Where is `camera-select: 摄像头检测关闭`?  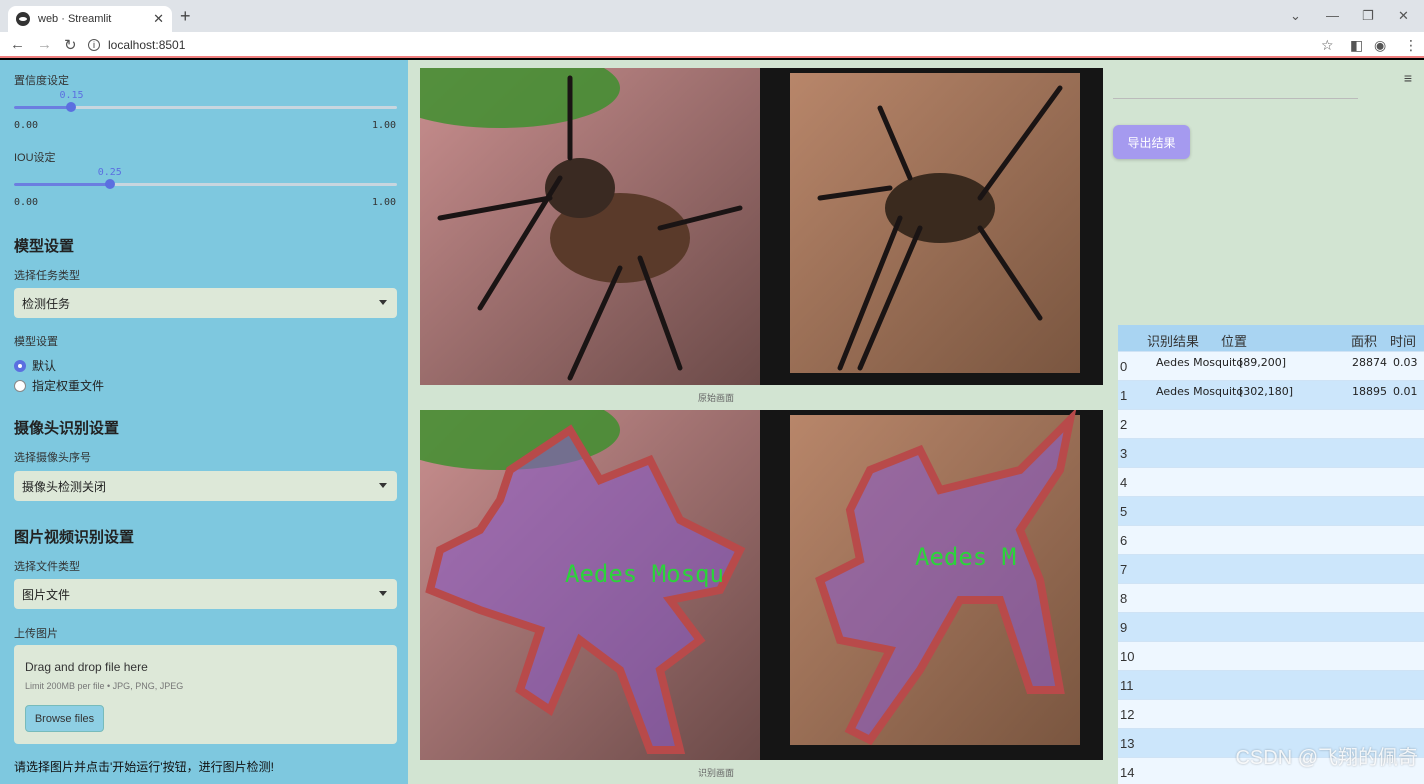
camera-select: 摄像头检测关闭 is located at coordinates (205, 486).